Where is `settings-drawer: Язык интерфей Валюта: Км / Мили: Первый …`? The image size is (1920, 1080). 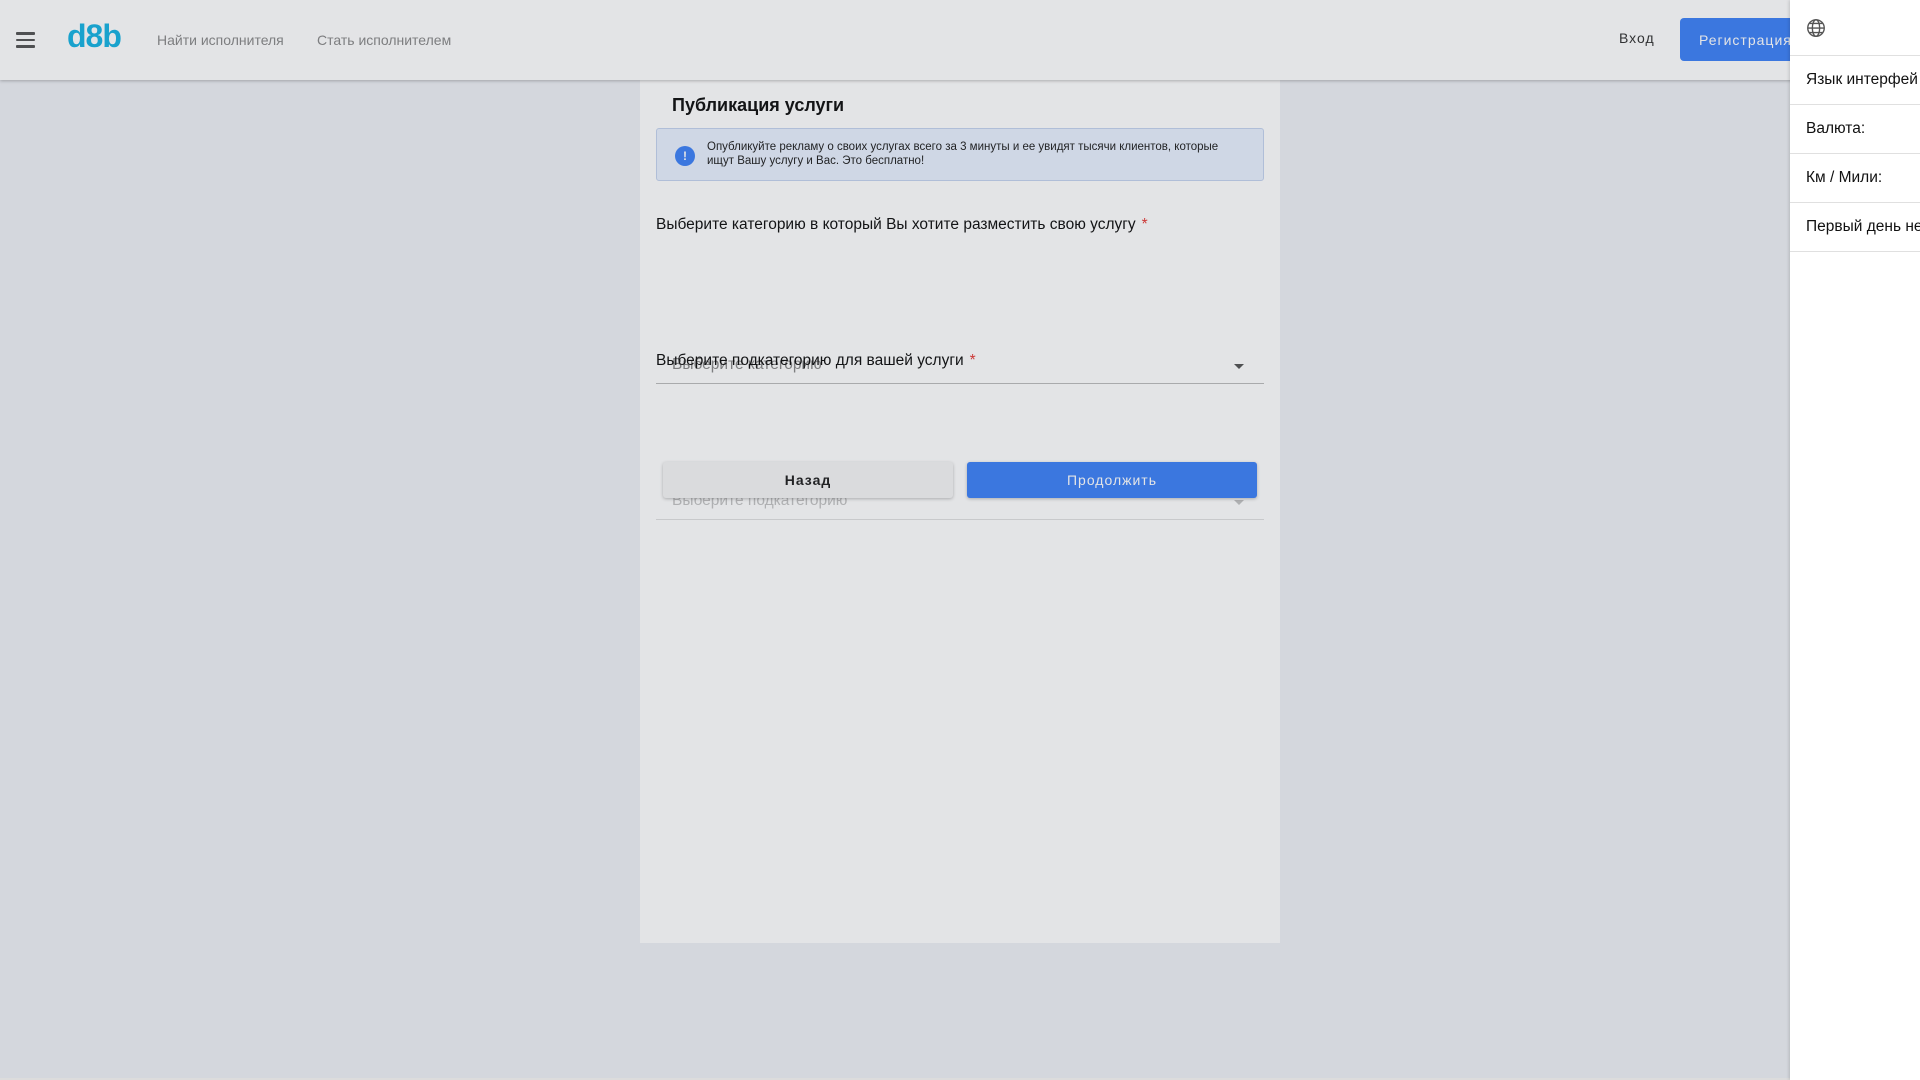
settings-drawer: Язык интерфей Валюта: Км / Мили: Первый … is located at coordinates (1855, 540).